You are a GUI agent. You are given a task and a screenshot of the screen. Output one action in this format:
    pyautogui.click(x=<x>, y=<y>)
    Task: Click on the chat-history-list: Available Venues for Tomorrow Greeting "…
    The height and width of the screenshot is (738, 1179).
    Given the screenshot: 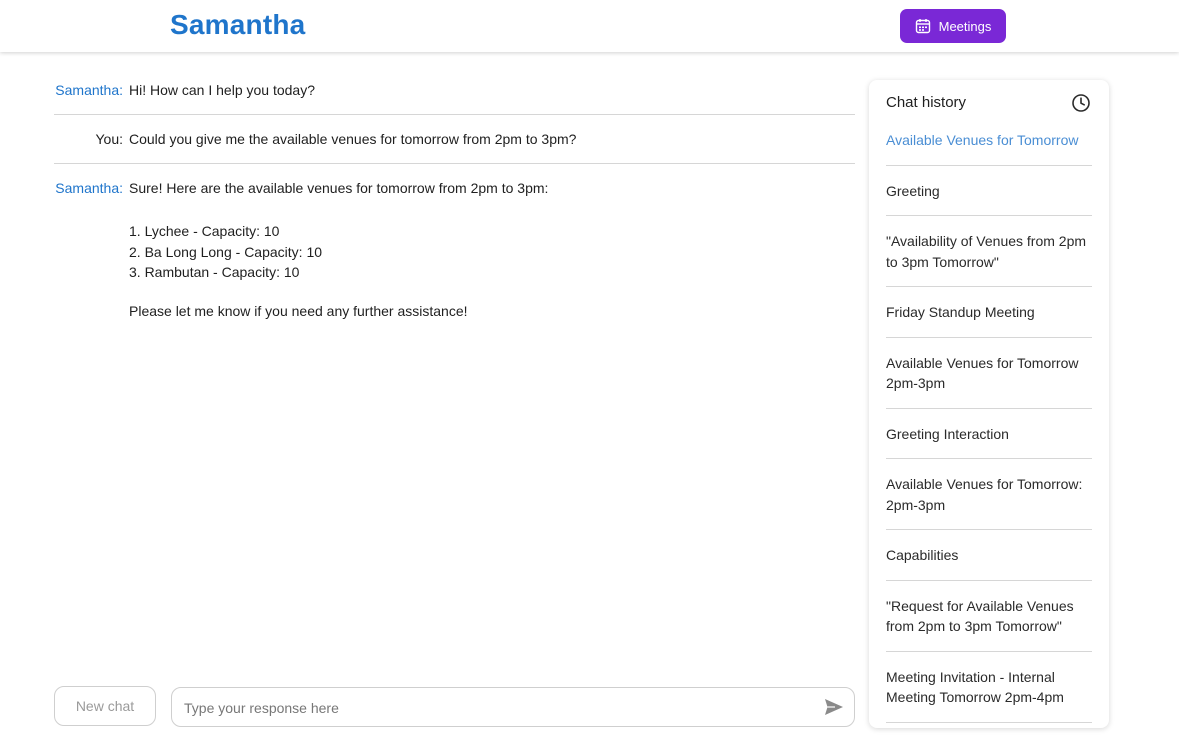 What is the action you would take?
    pyautogui.click(x=989, y=425)
    